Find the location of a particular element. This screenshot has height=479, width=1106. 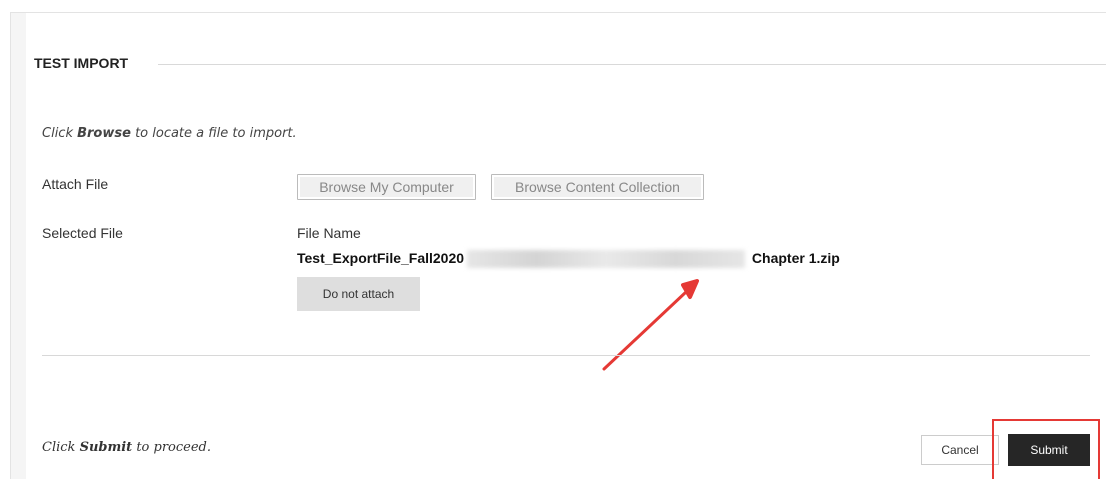

submit-instruction-emph: Submit is located at coordinates (106, 447).